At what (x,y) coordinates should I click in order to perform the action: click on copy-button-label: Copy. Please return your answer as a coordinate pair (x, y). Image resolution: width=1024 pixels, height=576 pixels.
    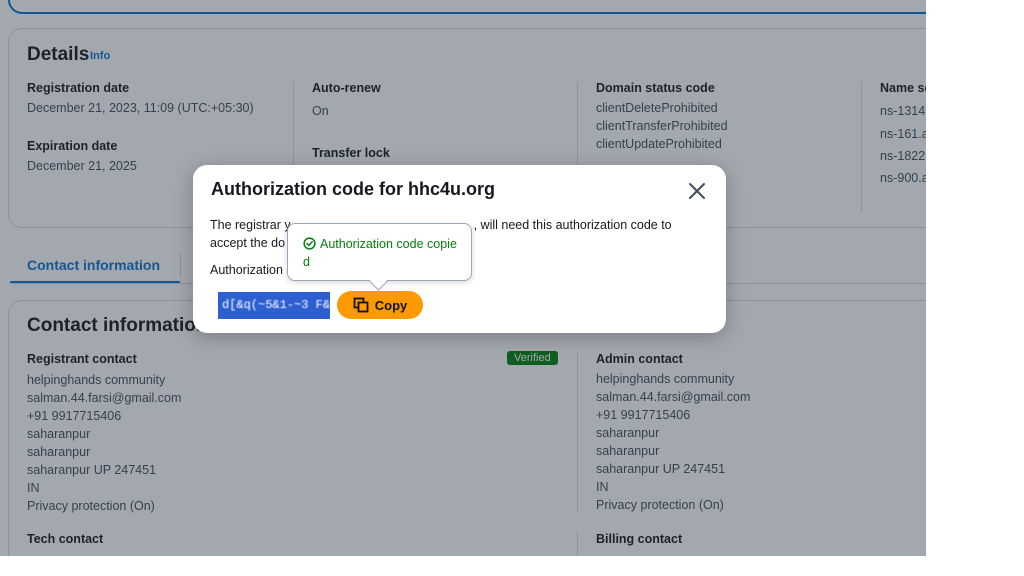
    Looking at the image, I should click on (391, 305).